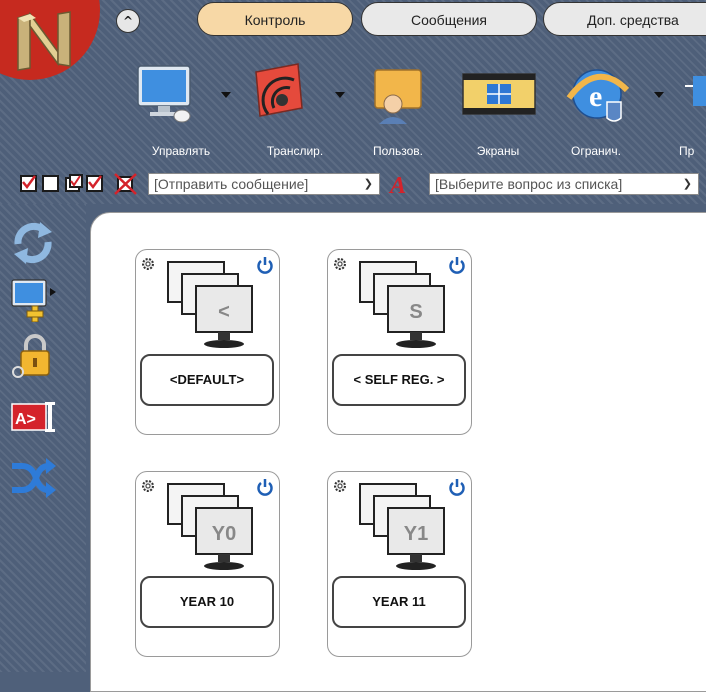 The height and width of the screenshot is (692, 706). I want to click on restrict-dropdown-icon, so click(659, 95).